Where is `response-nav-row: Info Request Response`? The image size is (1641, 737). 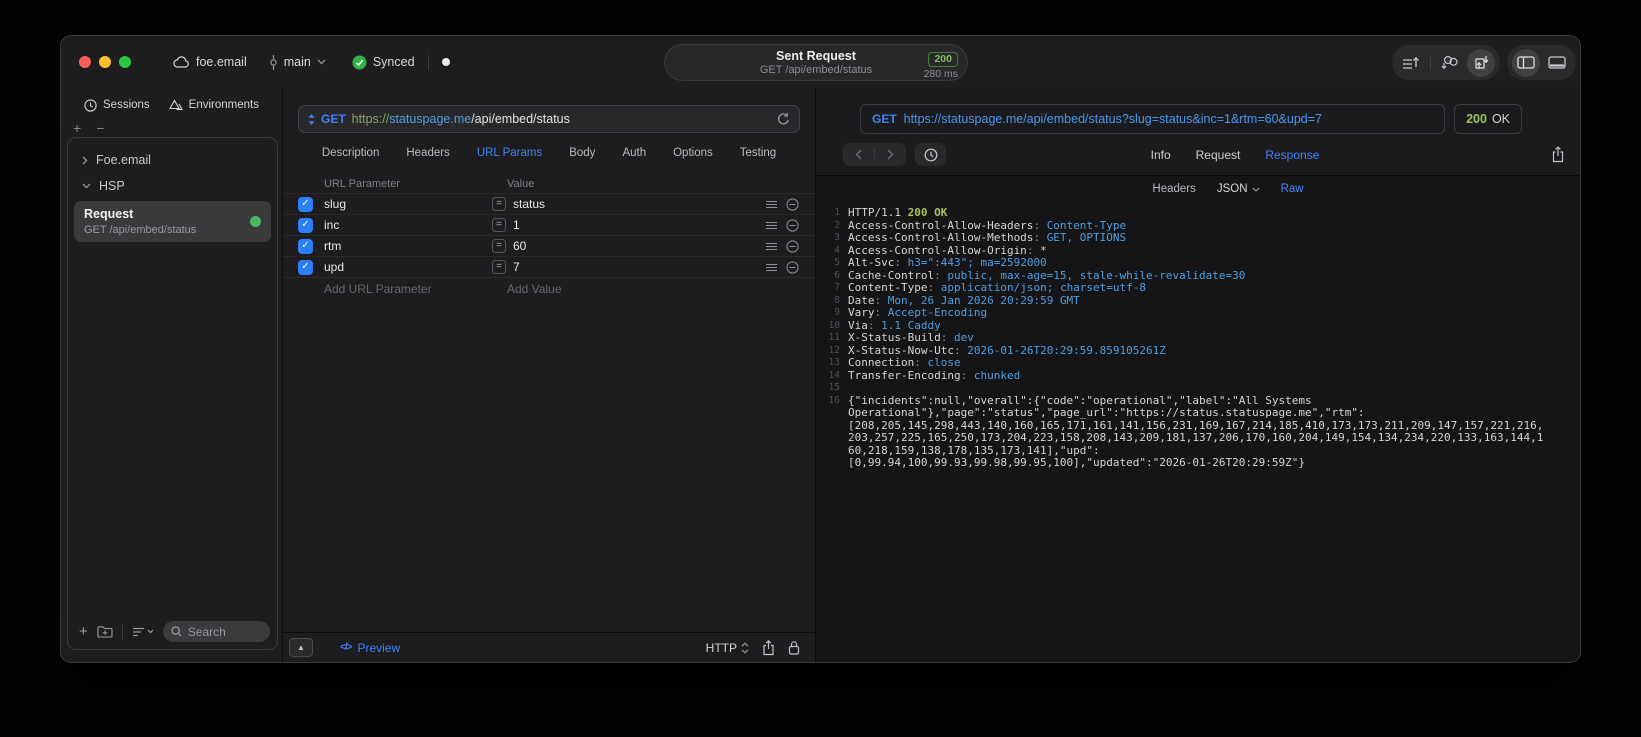 response-nav-row: Info Request Response is located at coordinates (1198, 154).